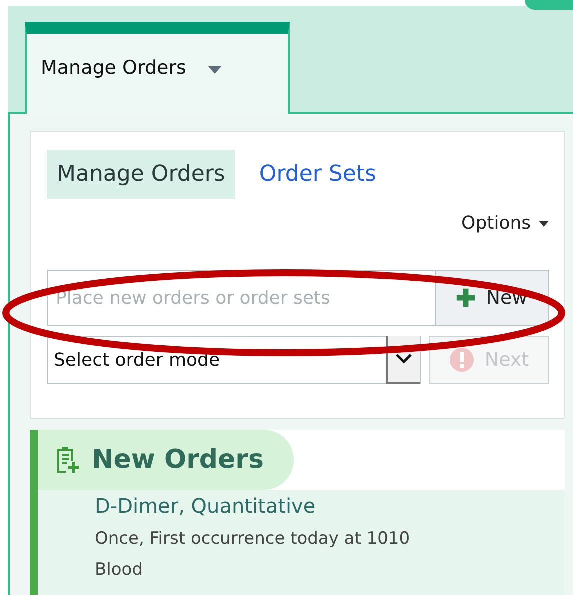 The height and width of the screenshot is (595, 573). I want to click on activity-tab: Manage Orders, so click(157, 68).